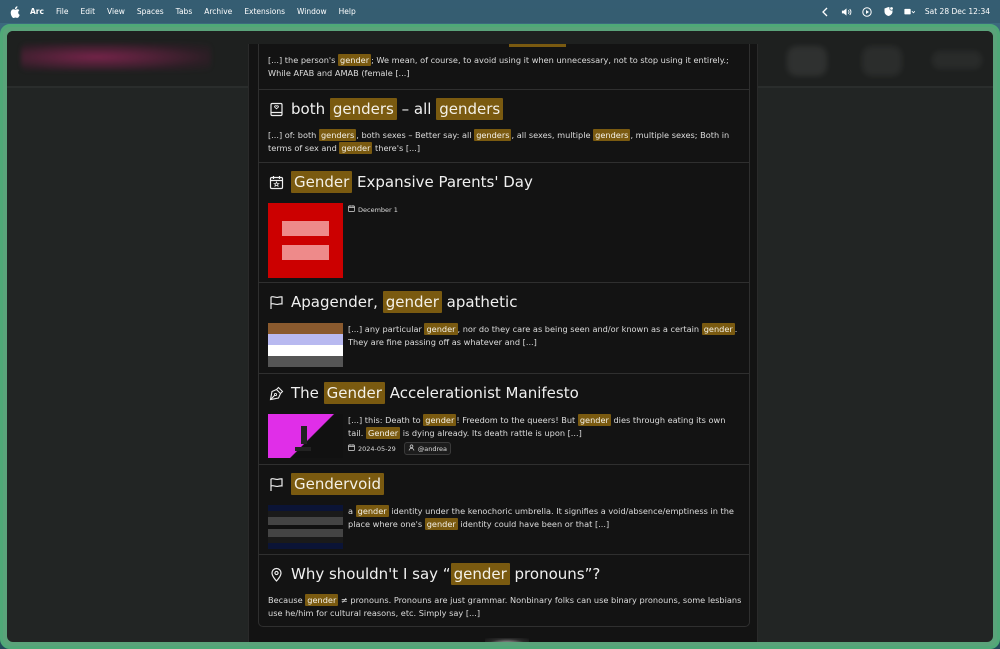 Image resolution: width=1000 pixels, height=649 pixels. I want to click on flag-icon, so click(276, 302).